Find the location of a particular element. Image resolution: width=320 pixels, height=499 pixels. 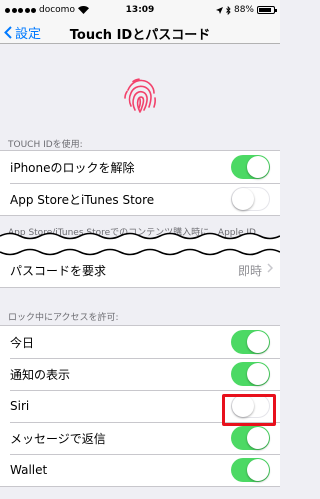

app-store-toggle is located at coordinates (250, 199).